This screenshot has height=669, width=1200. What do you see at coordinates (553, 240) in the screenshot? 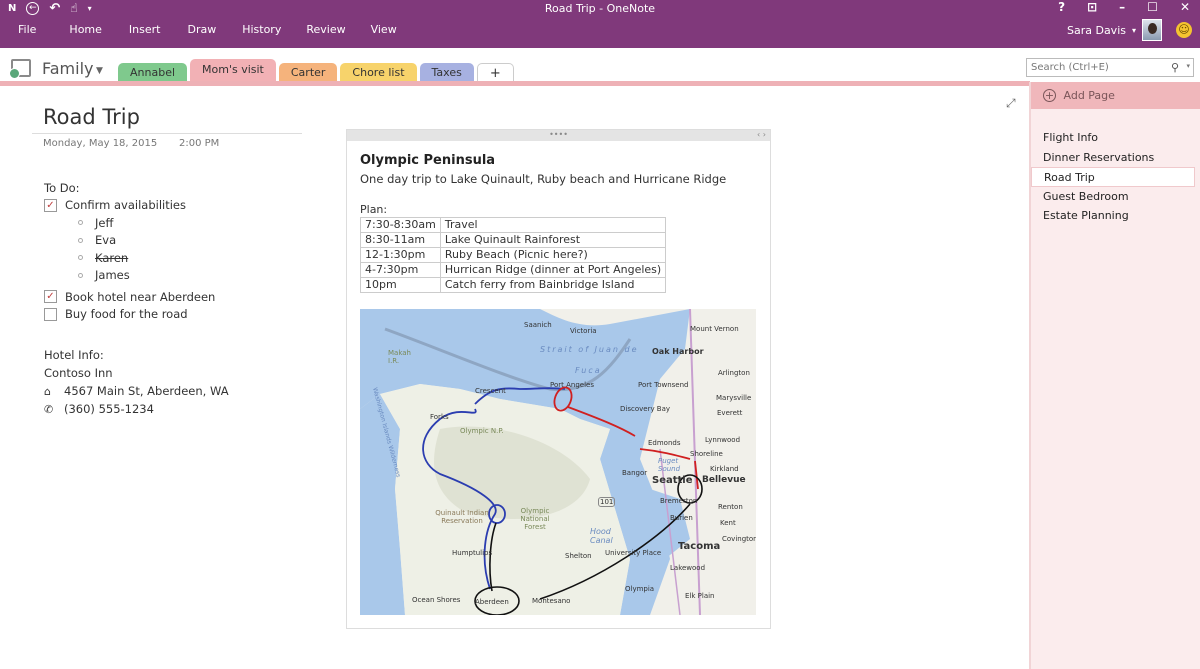
I see `schedule-activity: Lake Quinault Rainforest` at bounding box center [553, 240].